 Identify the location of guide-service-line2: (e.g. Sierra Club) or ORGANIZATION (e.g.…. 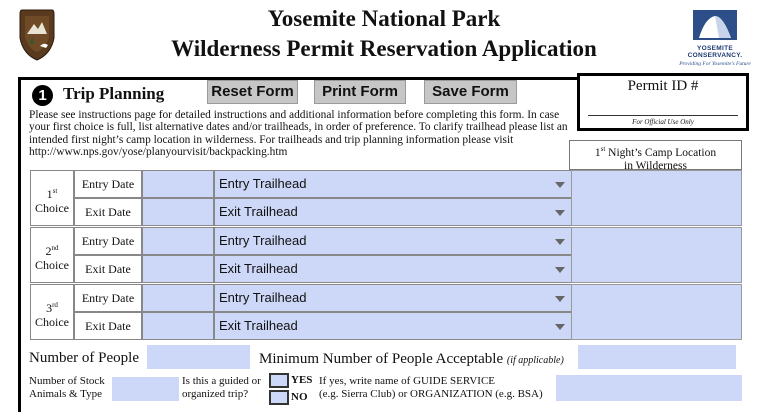
(431, 394).